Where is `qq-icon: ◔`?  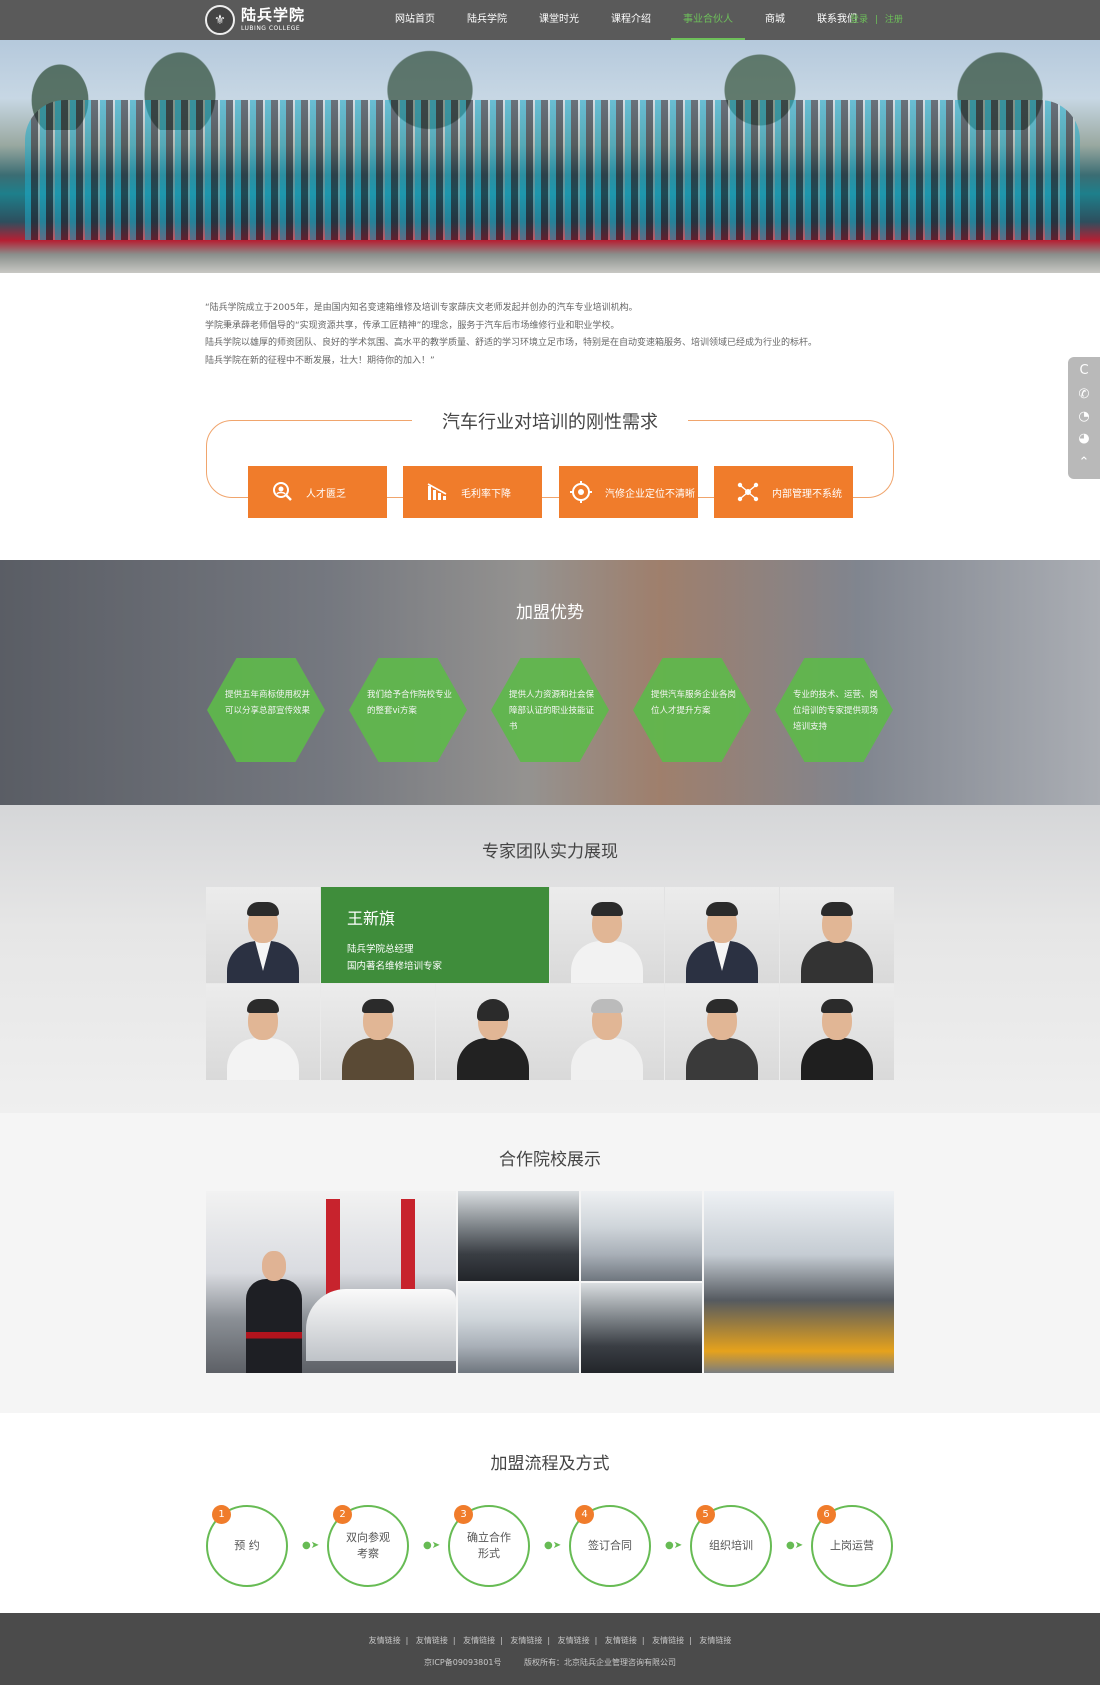
qq-icon: ◔ is located at coordinates (1084, 417).